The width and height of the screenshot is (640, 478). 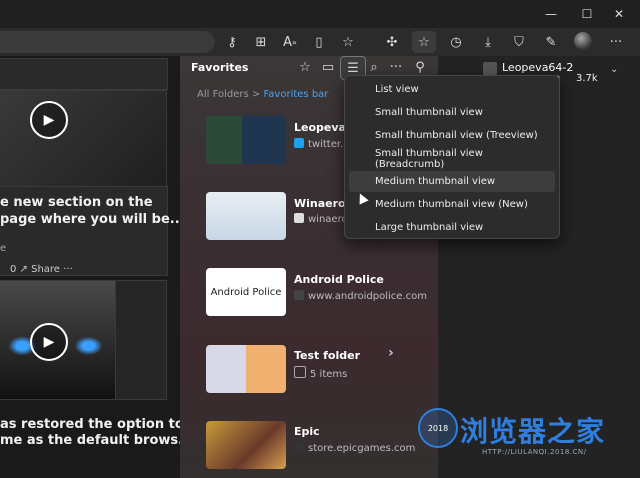 What do you see at coordinates (322, 219) in the screenshot?
I see `favorite-url: winaero.` at bounding box center [322, 219].